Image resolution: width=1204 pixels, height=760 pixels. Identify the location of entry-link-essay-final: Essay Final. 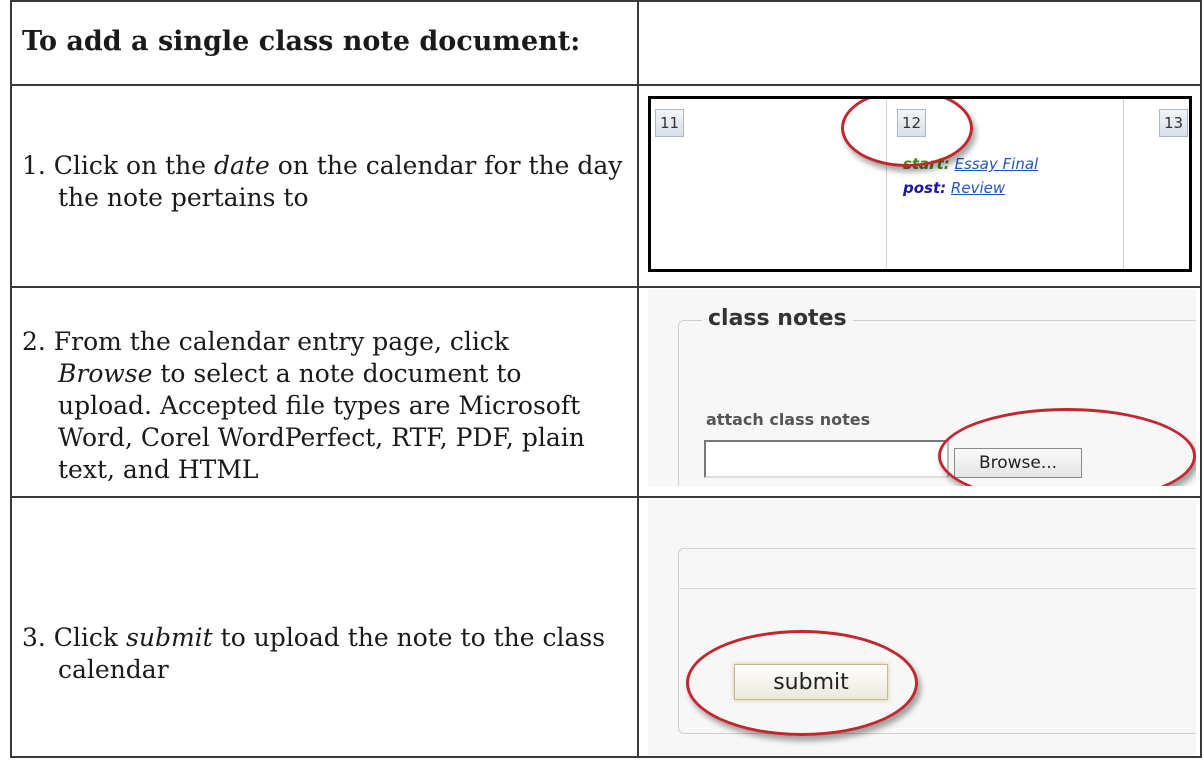
(997, 164).